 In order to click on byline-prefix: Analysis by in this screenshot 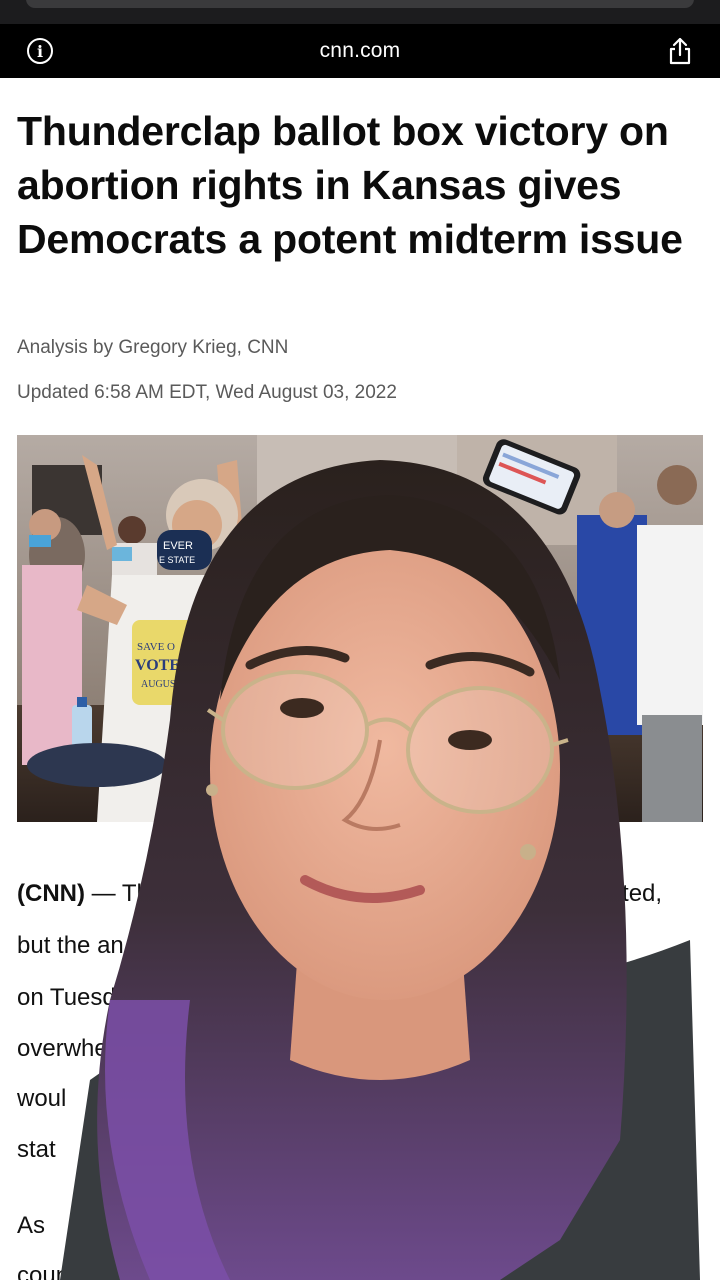, I will do `click(68, 347)`.